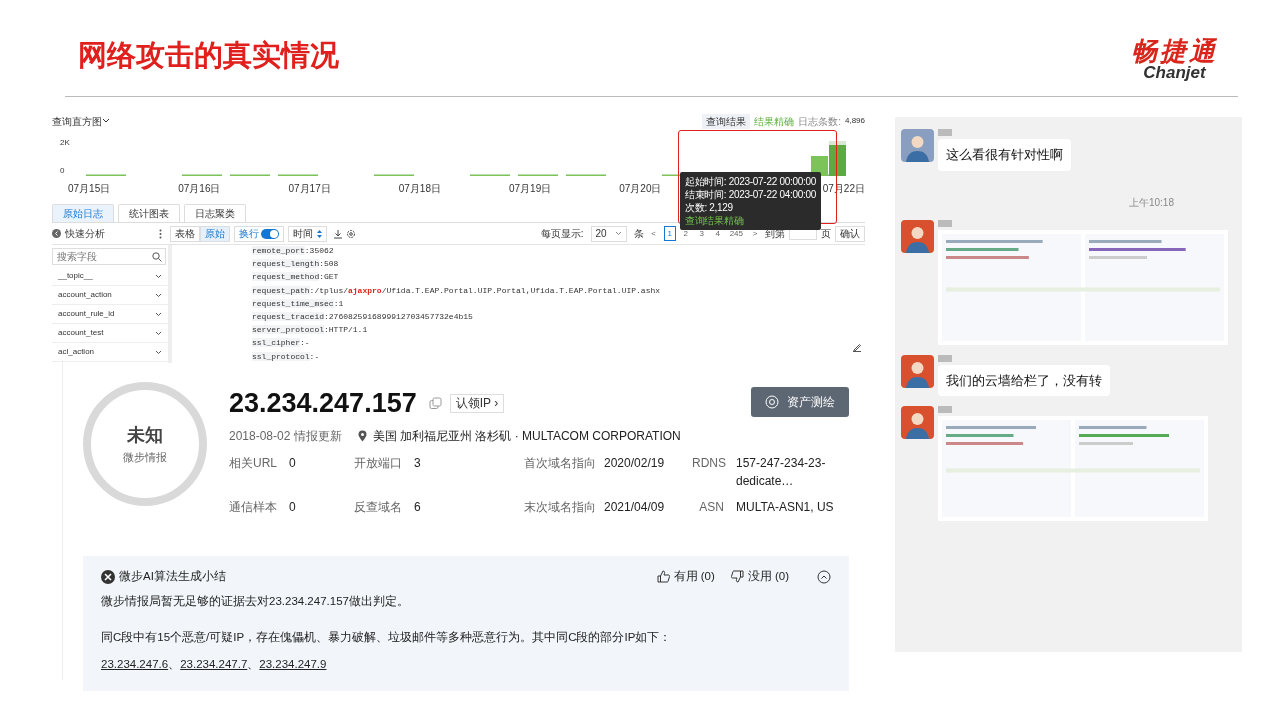  Describe the element at coordinates (296, 264) in the screenshot. I see `log-line: request_length:508` at that location.